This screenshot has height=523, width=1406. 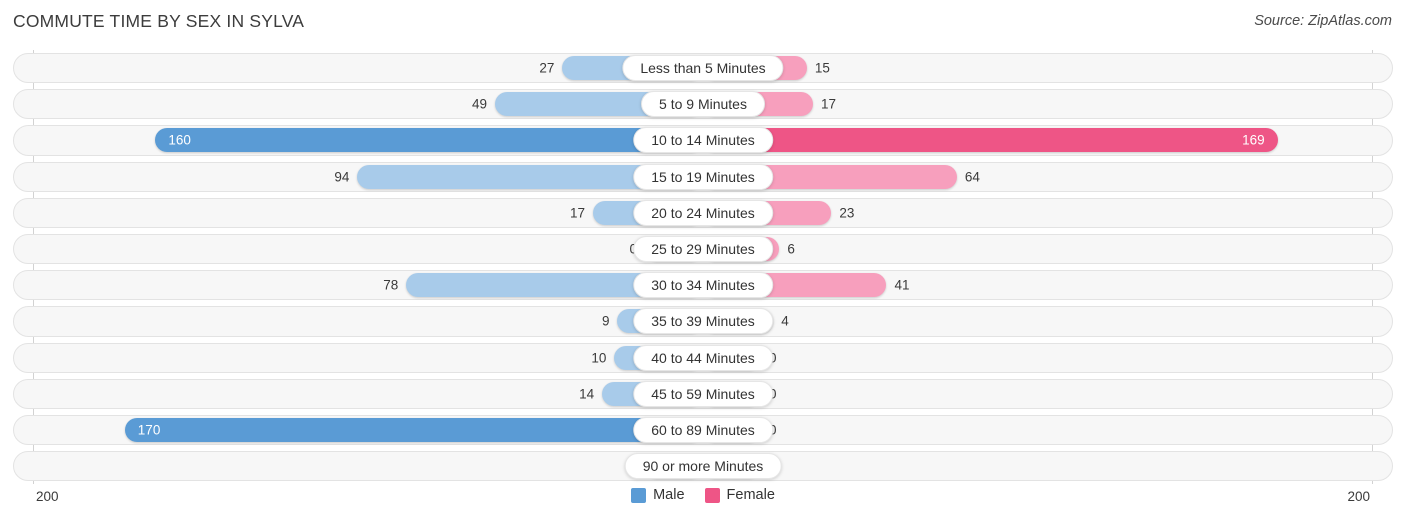 I want to click on bar-row: 0625 to 29 Minutes, so click(x=703, y=249).